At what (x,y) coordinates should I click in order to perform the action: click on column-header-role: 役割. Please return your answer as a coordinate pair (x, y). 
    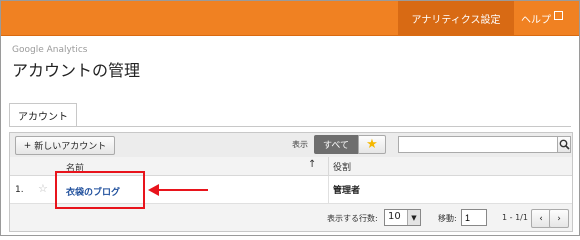
    Looking at the image, I should click on (450, 166).